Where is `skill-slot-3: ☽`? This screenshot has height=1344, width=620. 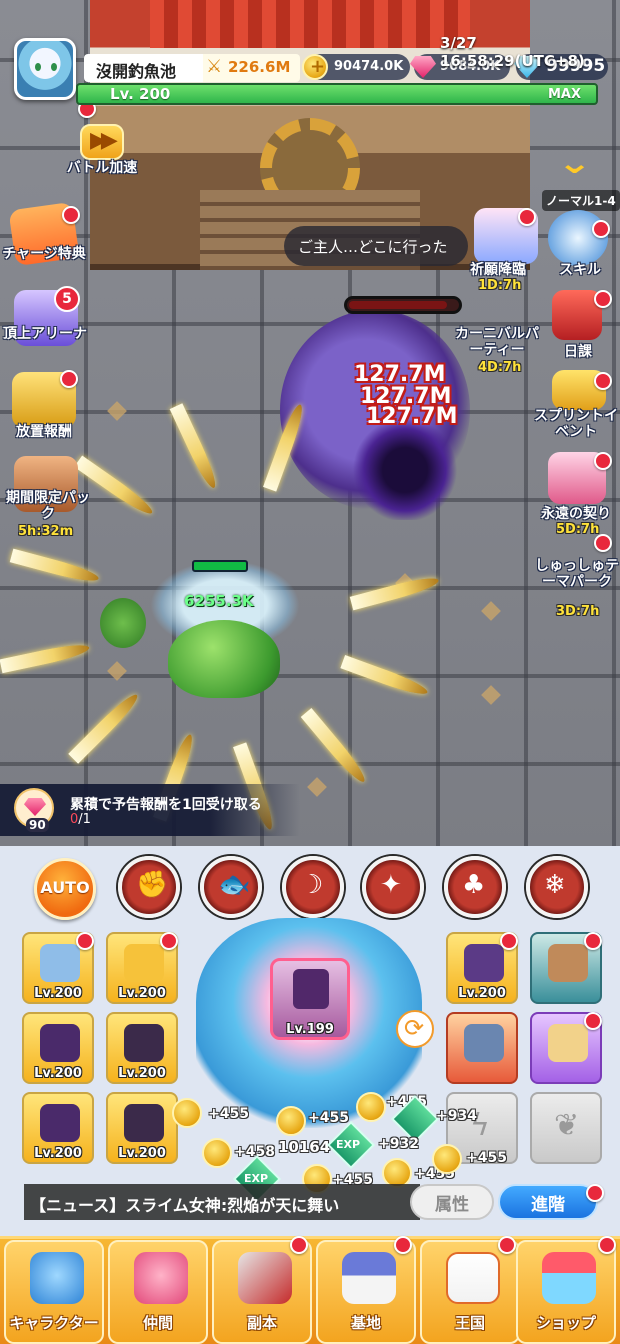
skill-slot-3: ☽ is located at coordinates (313, 887).